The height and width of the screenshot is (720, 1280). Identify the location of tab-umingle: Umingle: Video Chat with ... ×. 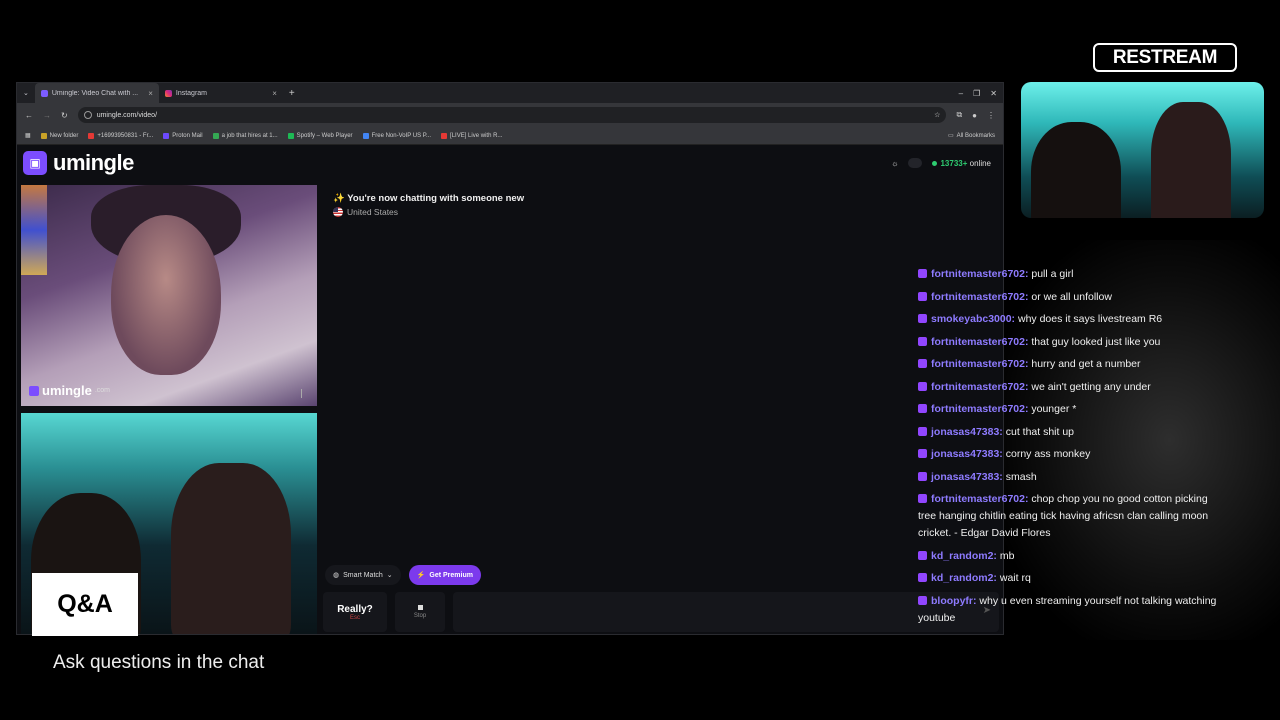
(96, 93).